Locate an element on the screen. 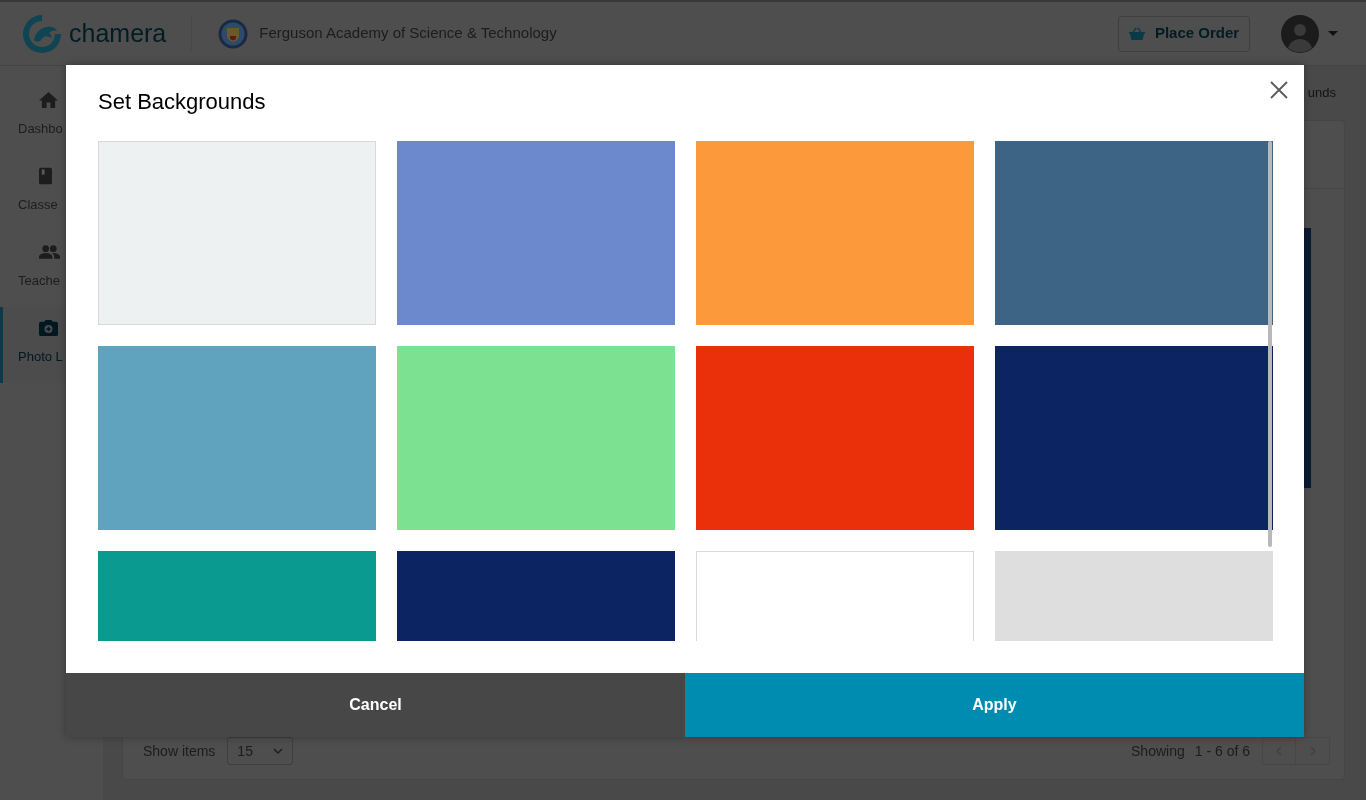 The width and height of the screenshot is (1366, 800). bird-logo-icon is located at coordinates (42, 33).